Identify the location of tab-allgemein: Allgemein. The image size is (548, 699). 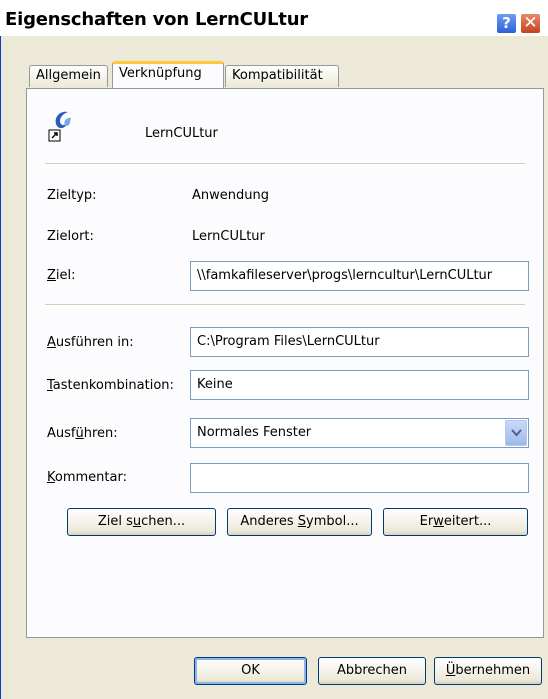
(68, 76).